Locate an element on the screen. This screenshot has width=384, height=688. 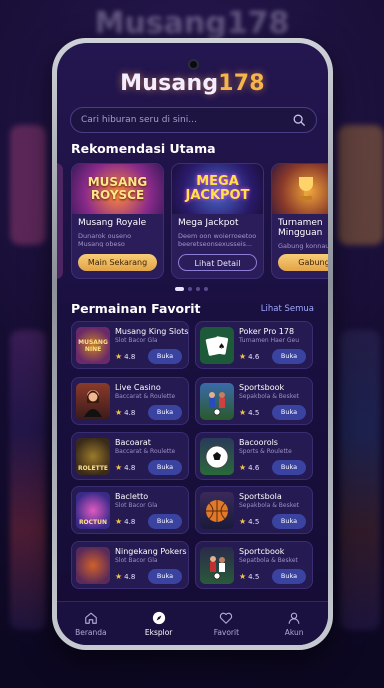
play-now-button: Main Sekarang is located at coordinates (117, 262).